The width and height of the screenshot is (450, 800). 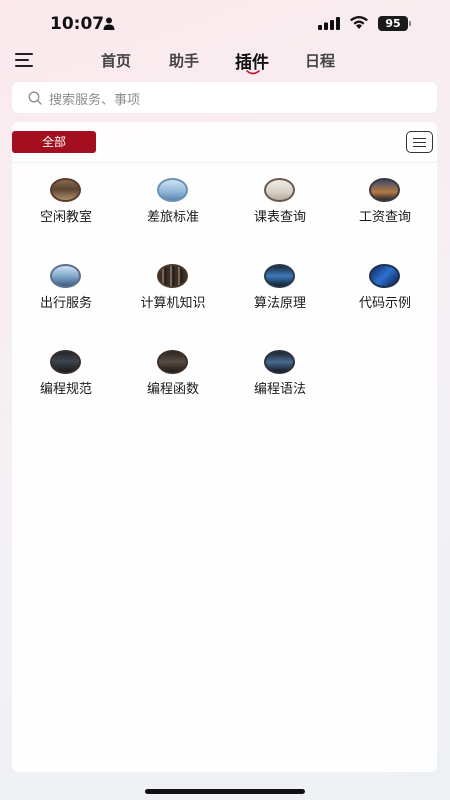 I want to click on schedule-icon, so click(x=279, y=190).